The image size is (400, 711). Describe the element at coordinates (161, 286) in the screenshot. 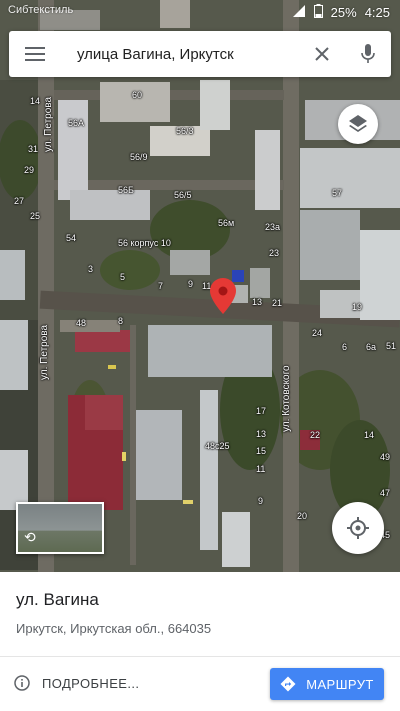

I see `house-number: 7` at that location.